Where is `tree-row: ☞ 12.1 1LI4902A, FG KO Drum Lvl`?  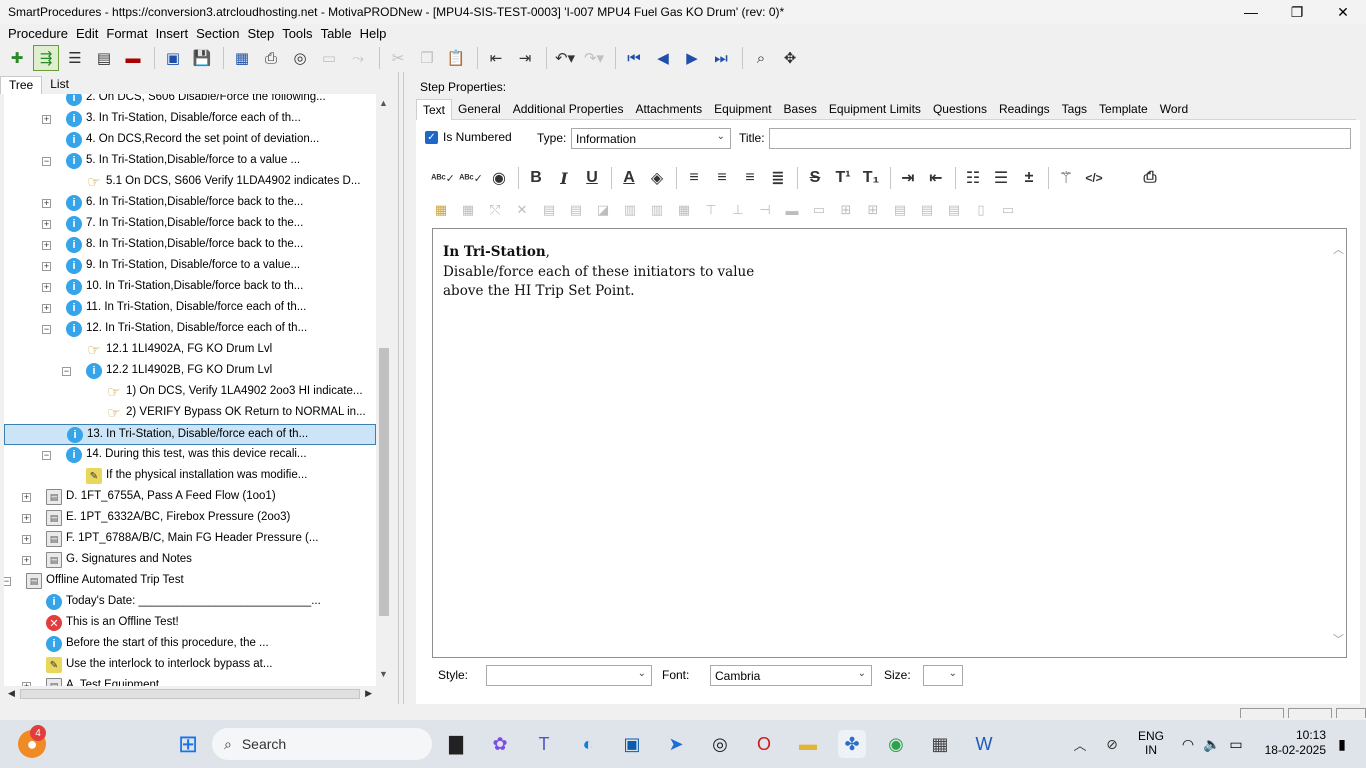
tree-row: ☞ 12.1 1LI4902A, FG KO Drum Lvl is located at coordinates (190, 350).